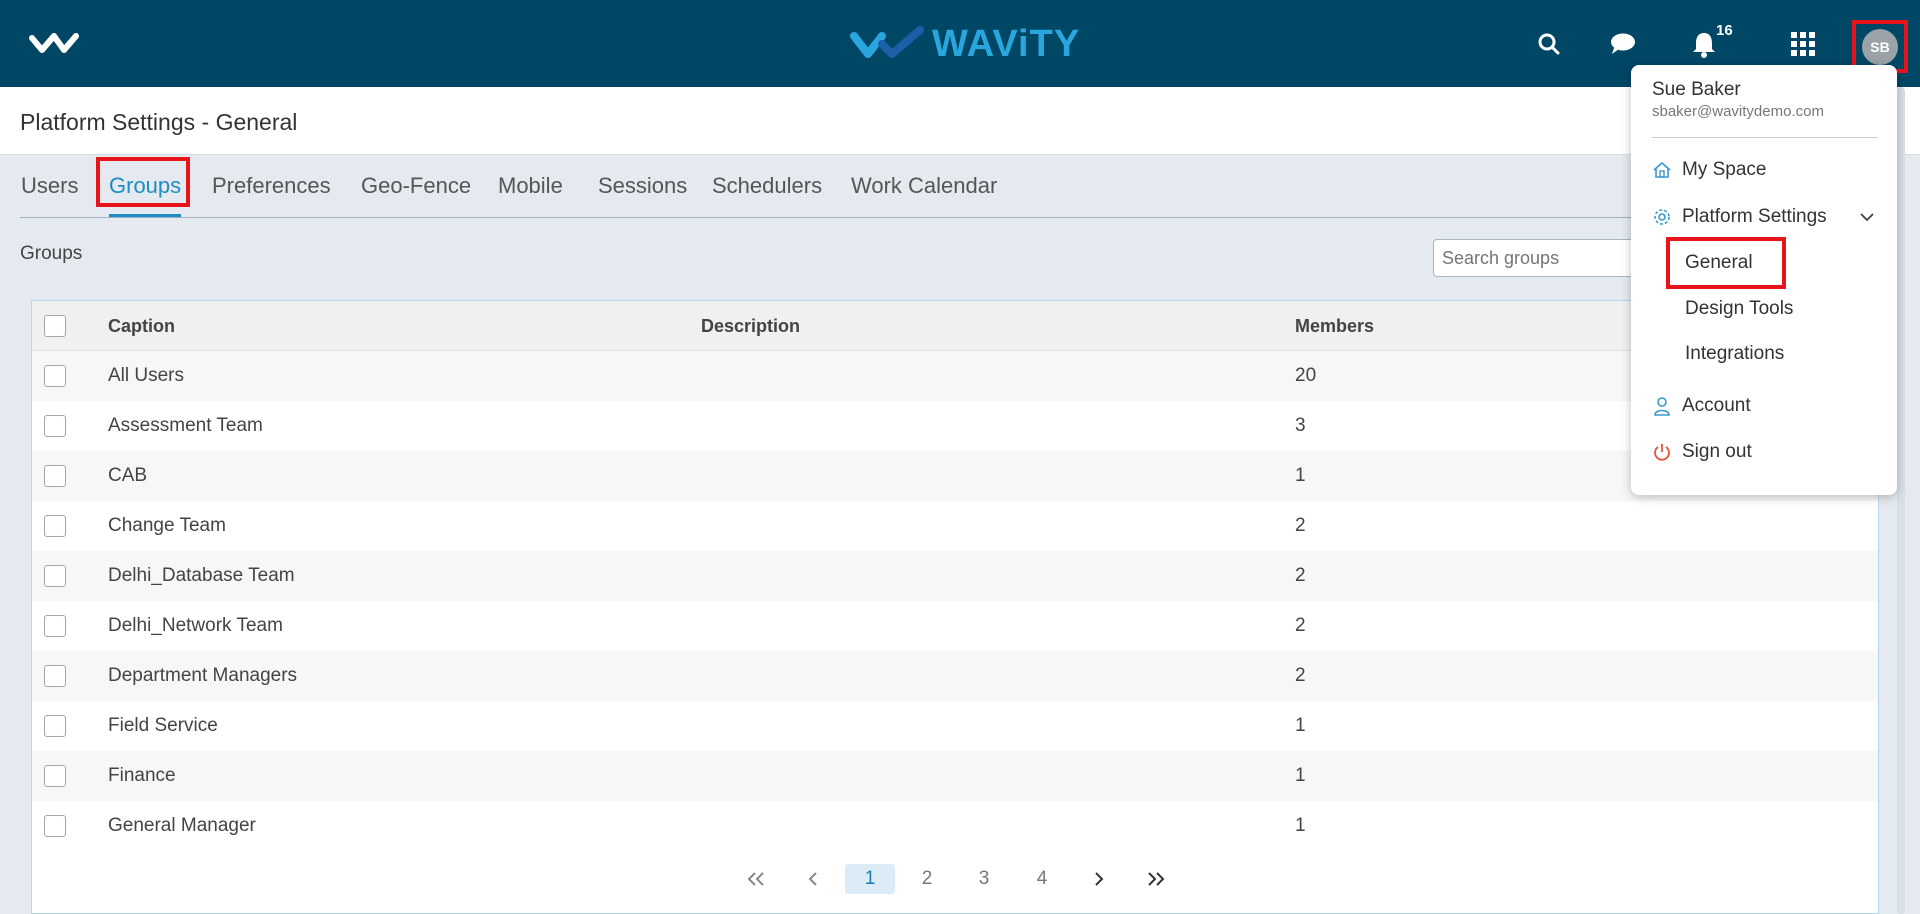 The image size is (1920, 914). What do you see at coordinates (927, 879) in the screenshot?
I see `page-2-button: 2` at bounding box center [927, 879].